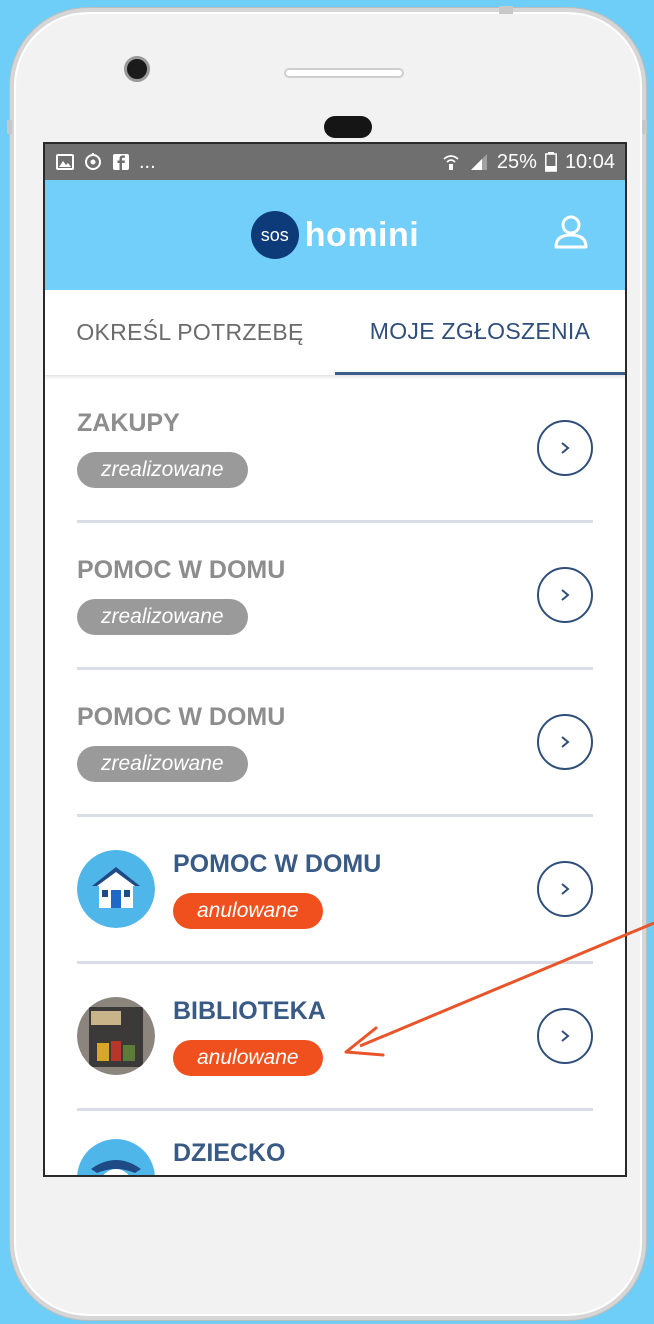 This screenshot has width=654, height=1324. What do you see at coordinates (550, 162) in the screenshot?
I see `battery-icon` at bounding box center [550, 162].